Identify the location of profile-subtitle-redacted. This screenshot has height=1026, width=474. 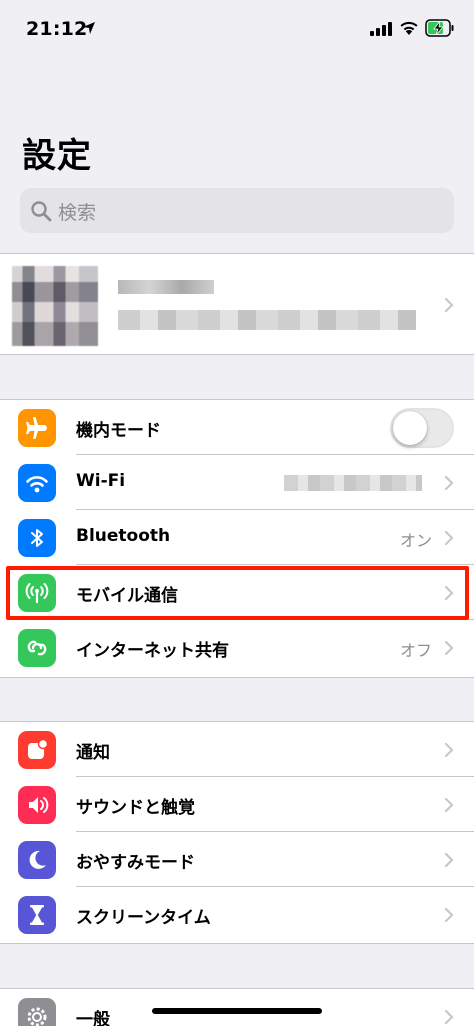
(267, 320).